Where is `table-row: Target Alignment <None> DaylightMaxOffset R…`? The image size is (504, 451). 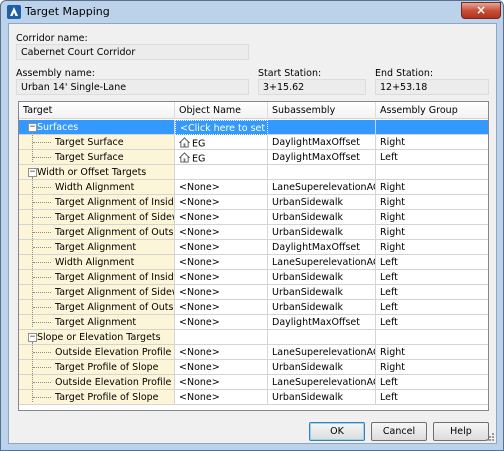 table-row: Target Alignment <None> DaylightMaxOffset R… is located at coordinates (253, 247).